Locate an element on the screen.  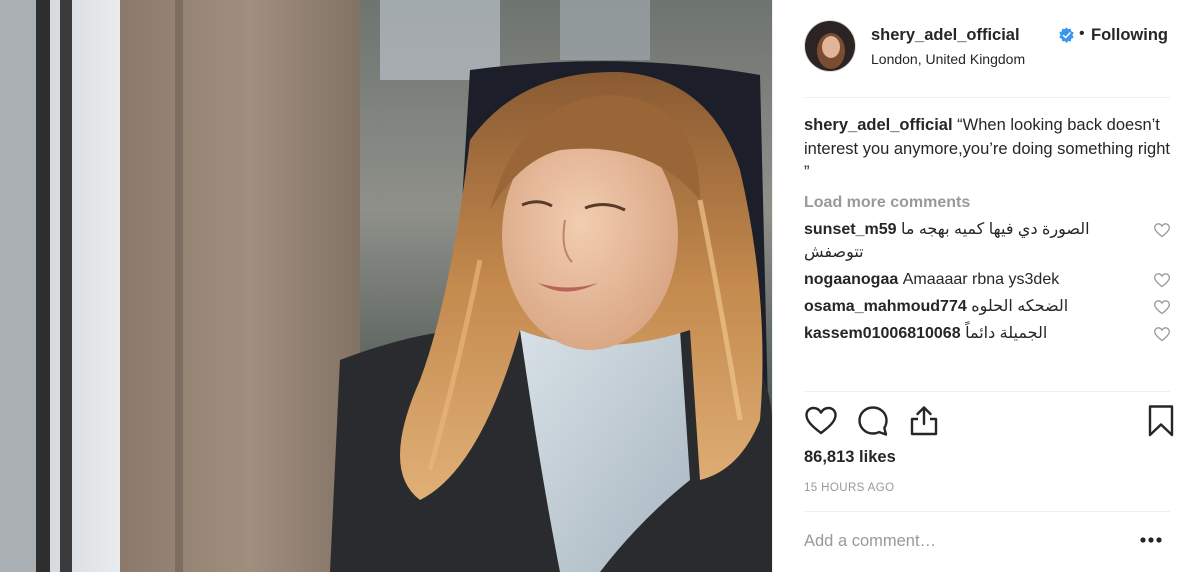
comment-text: Amaaaar rbna ys3dek is located at coordinates (981, 279).